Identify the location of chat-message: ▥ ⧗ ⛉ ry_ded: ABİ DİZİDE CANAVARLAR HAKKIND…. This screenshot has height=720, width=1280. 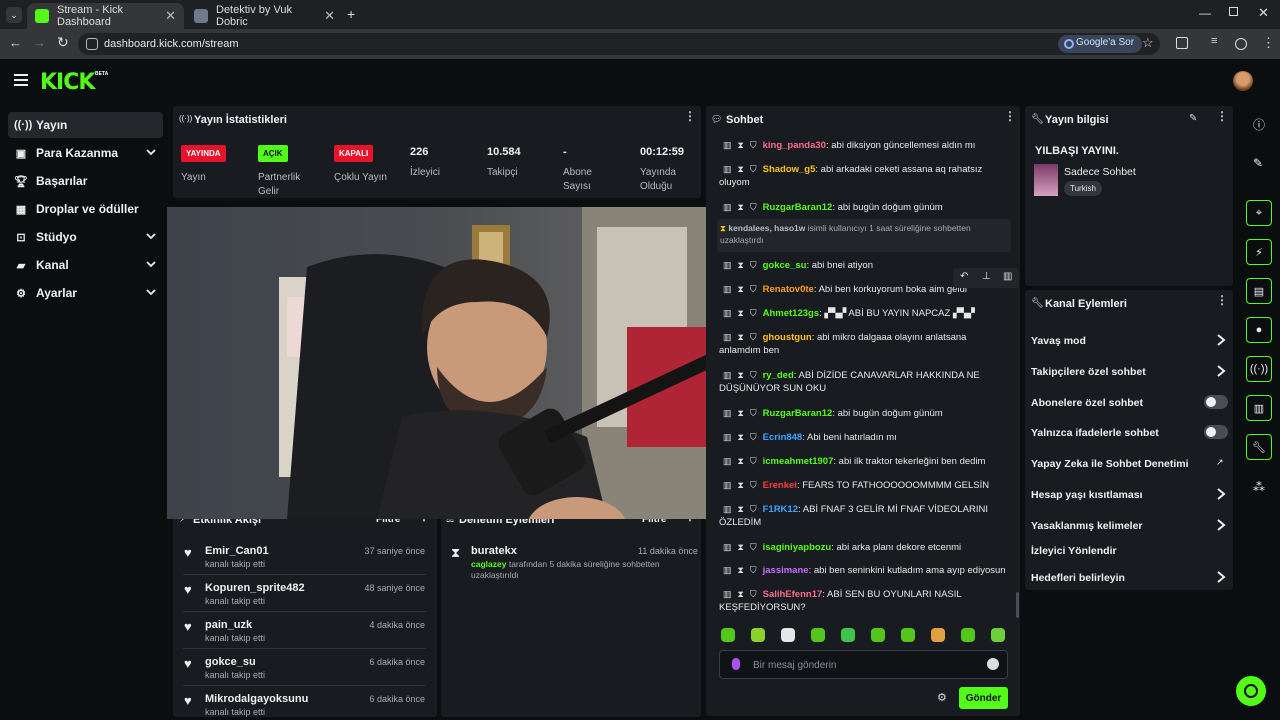
(864, 382).